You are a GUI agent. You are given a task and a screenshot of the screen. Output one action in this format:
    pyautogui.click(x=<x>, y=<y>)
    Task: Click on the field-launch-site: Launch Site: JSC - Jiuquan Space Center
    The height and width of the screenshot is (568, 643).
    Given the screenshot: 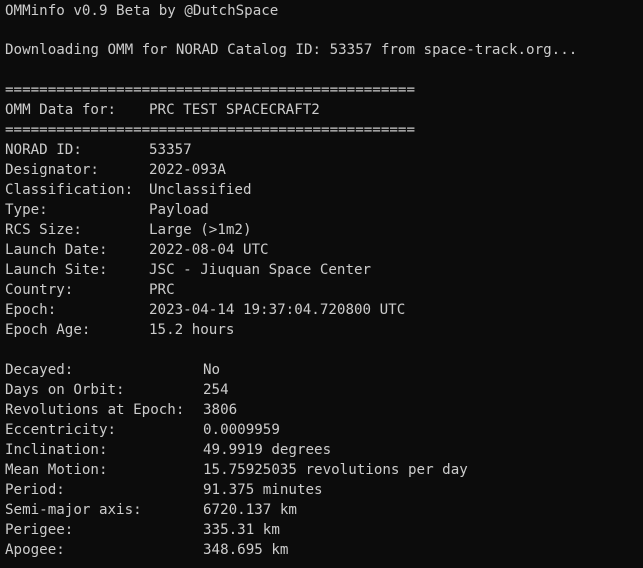 What is the action you would take?
    pyautogui.click(x=188, y=270)
    